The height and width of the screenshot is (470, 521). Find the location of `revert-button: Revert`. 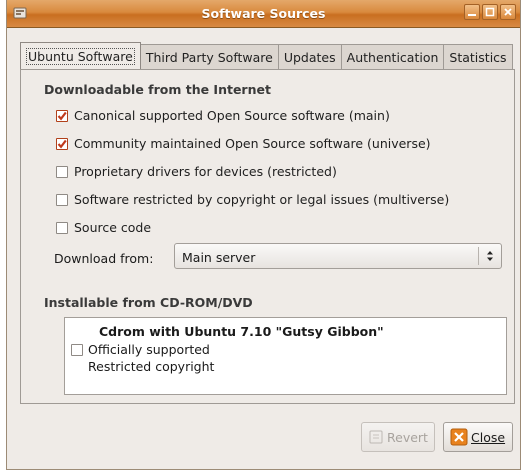

revert-button: Revert is located at coordinates (398, 437).